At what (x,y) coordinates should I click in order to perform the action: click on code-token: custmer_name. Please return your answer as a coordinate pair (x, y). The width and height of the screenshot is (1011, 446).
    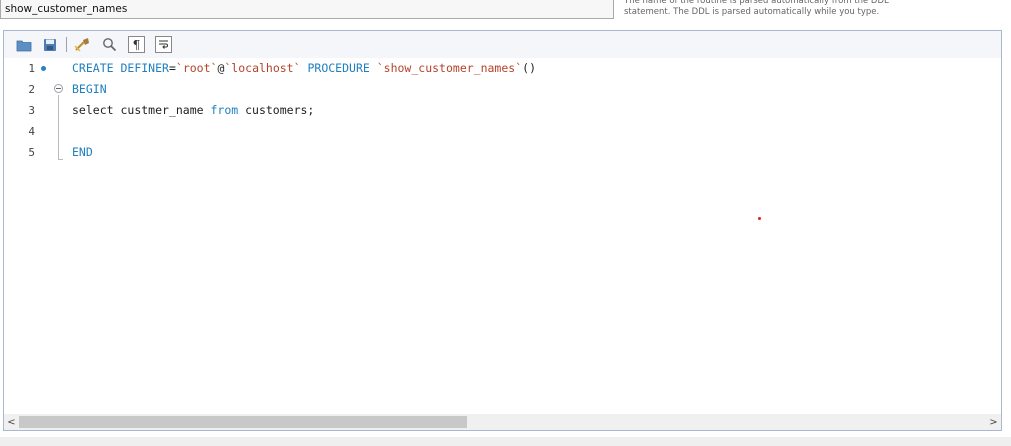
    Looking at the image, I should click on (162, 110).